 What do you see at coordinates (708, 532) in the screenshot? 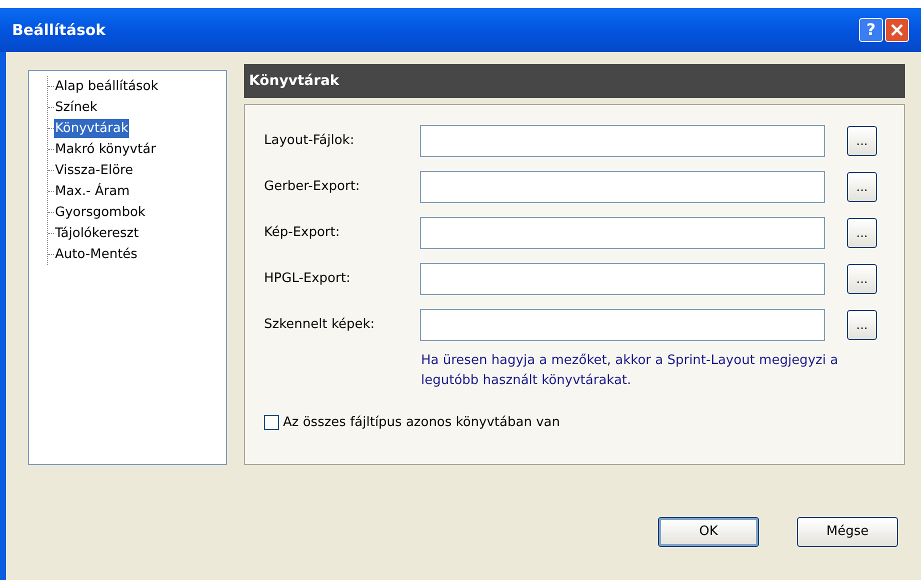
I see `dialog-button: OK` at bounding box center [708, 532].